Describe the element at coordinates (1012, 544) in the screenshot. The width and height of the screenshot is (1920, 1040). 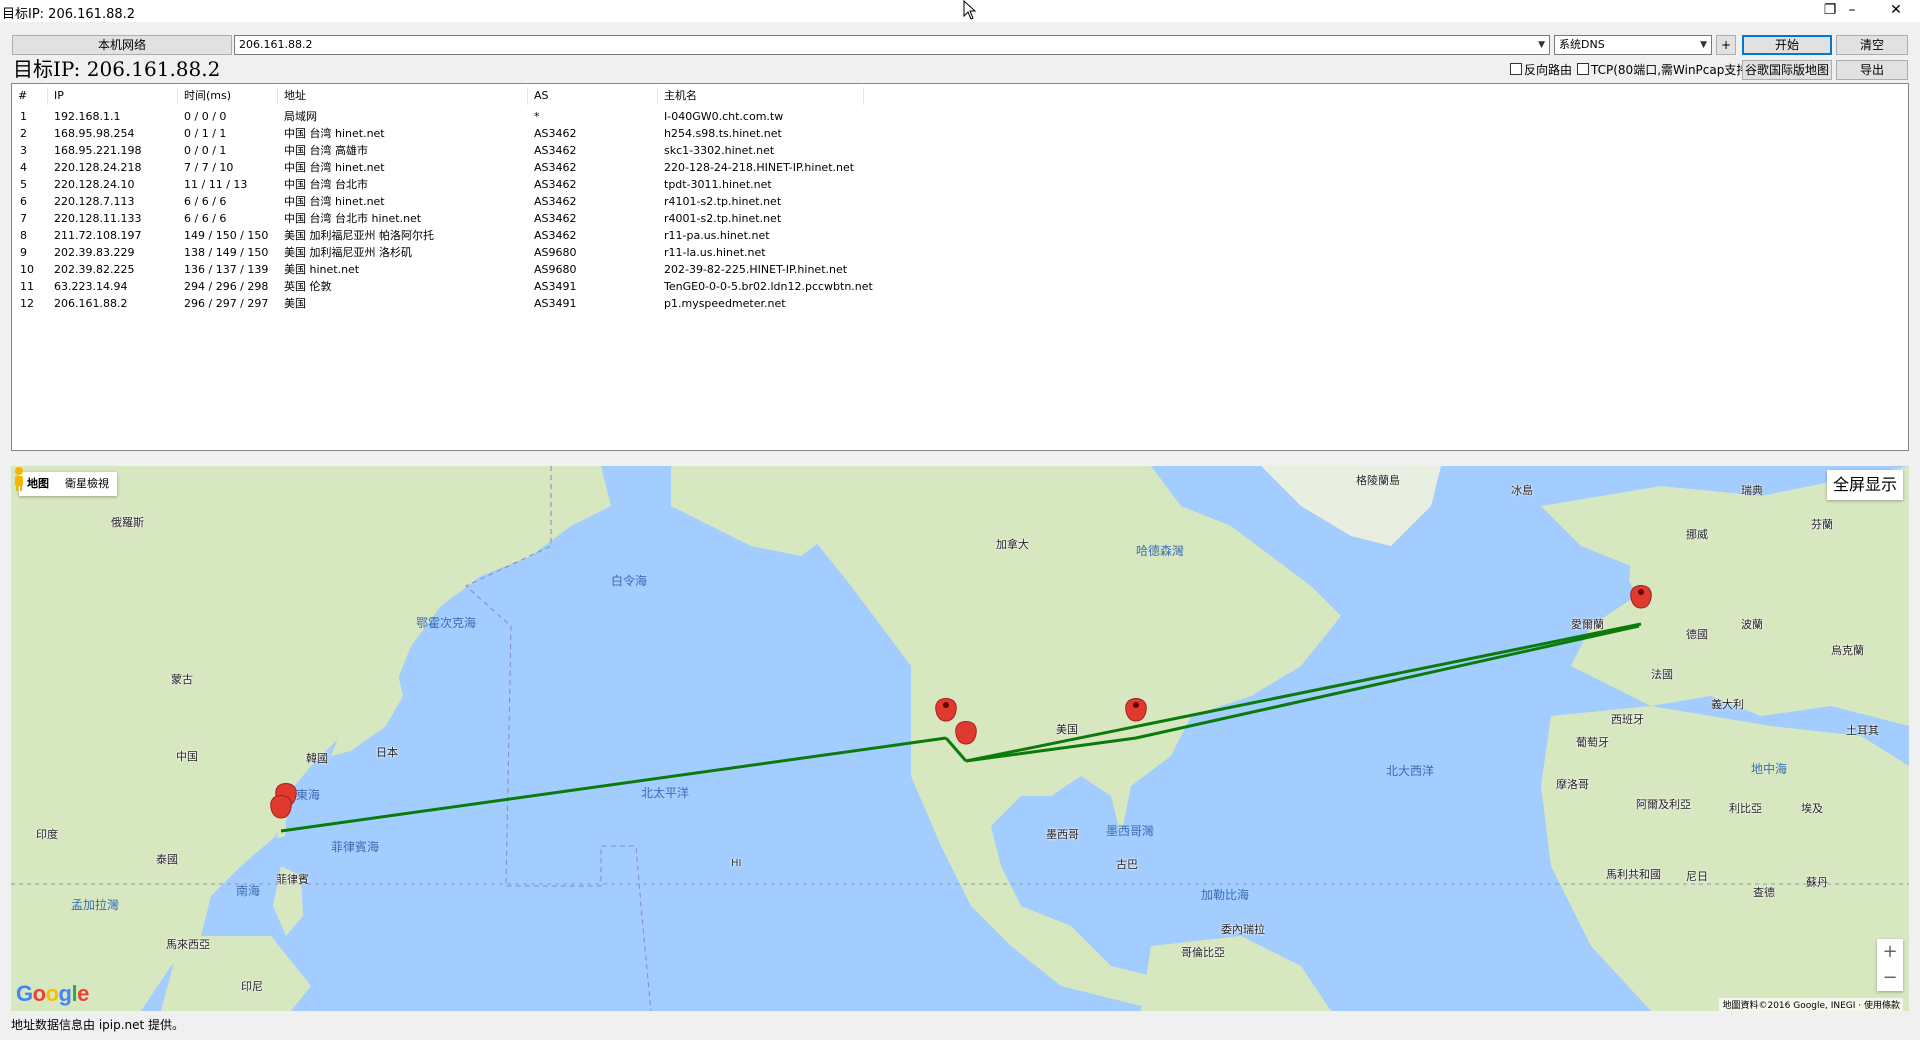
I see `map-label: 加拿大` at that location.